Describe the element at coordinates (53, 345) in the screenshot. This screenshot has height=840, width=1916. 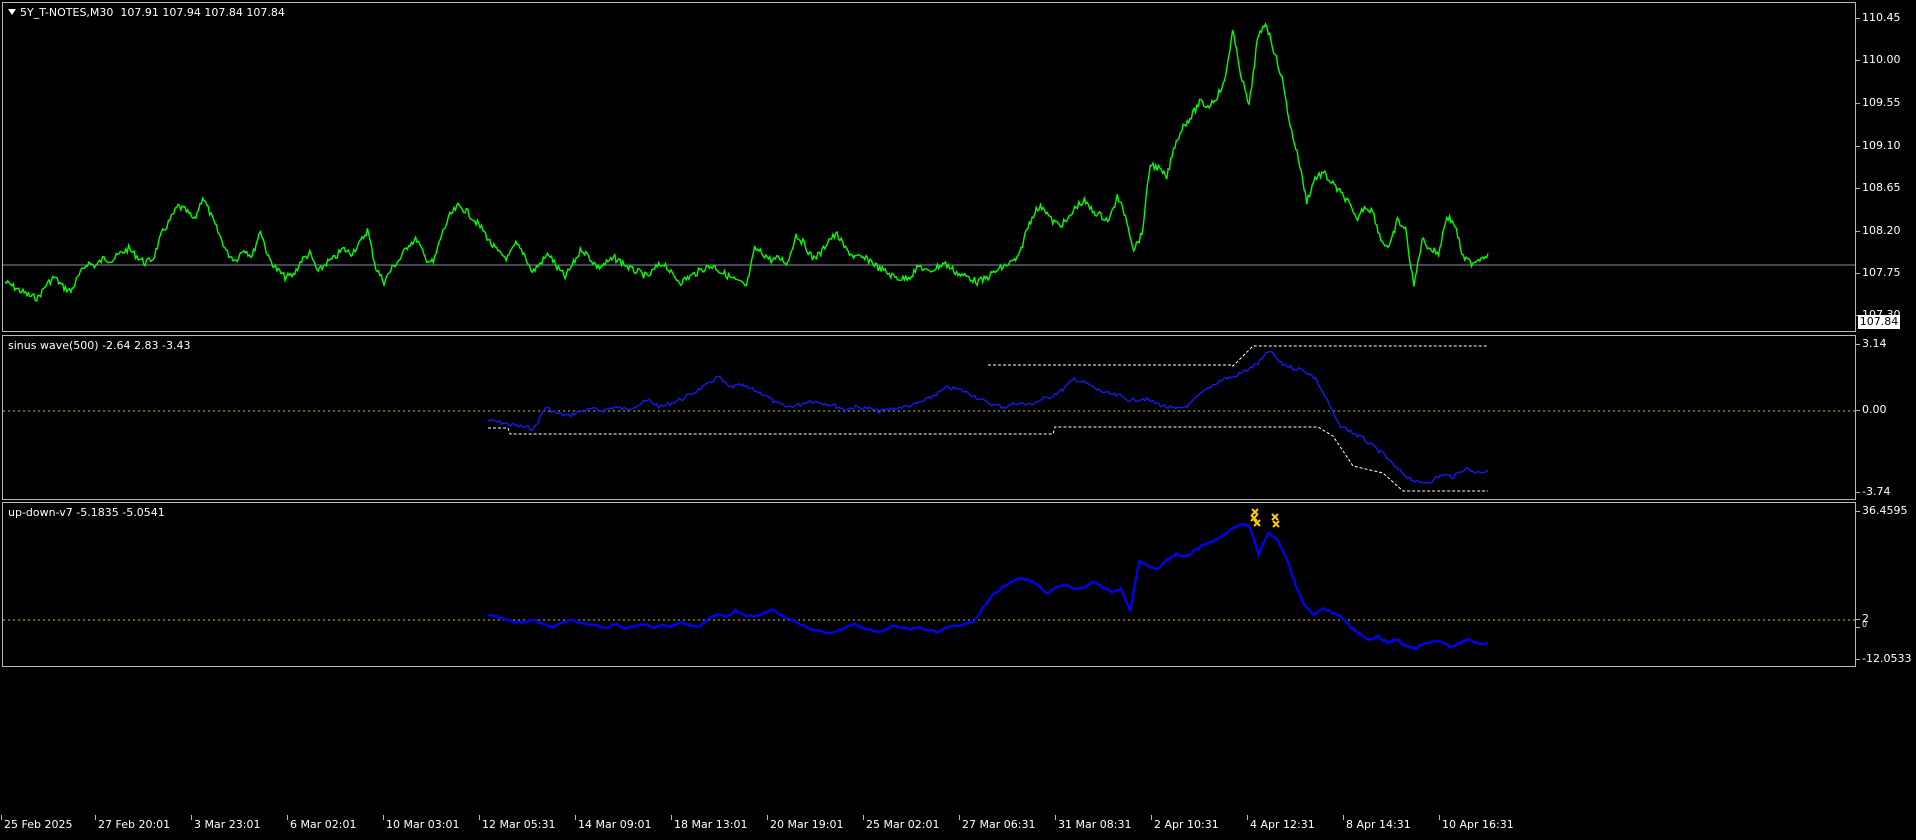
I see `indicator-name: sinus wave(500)` at that location.